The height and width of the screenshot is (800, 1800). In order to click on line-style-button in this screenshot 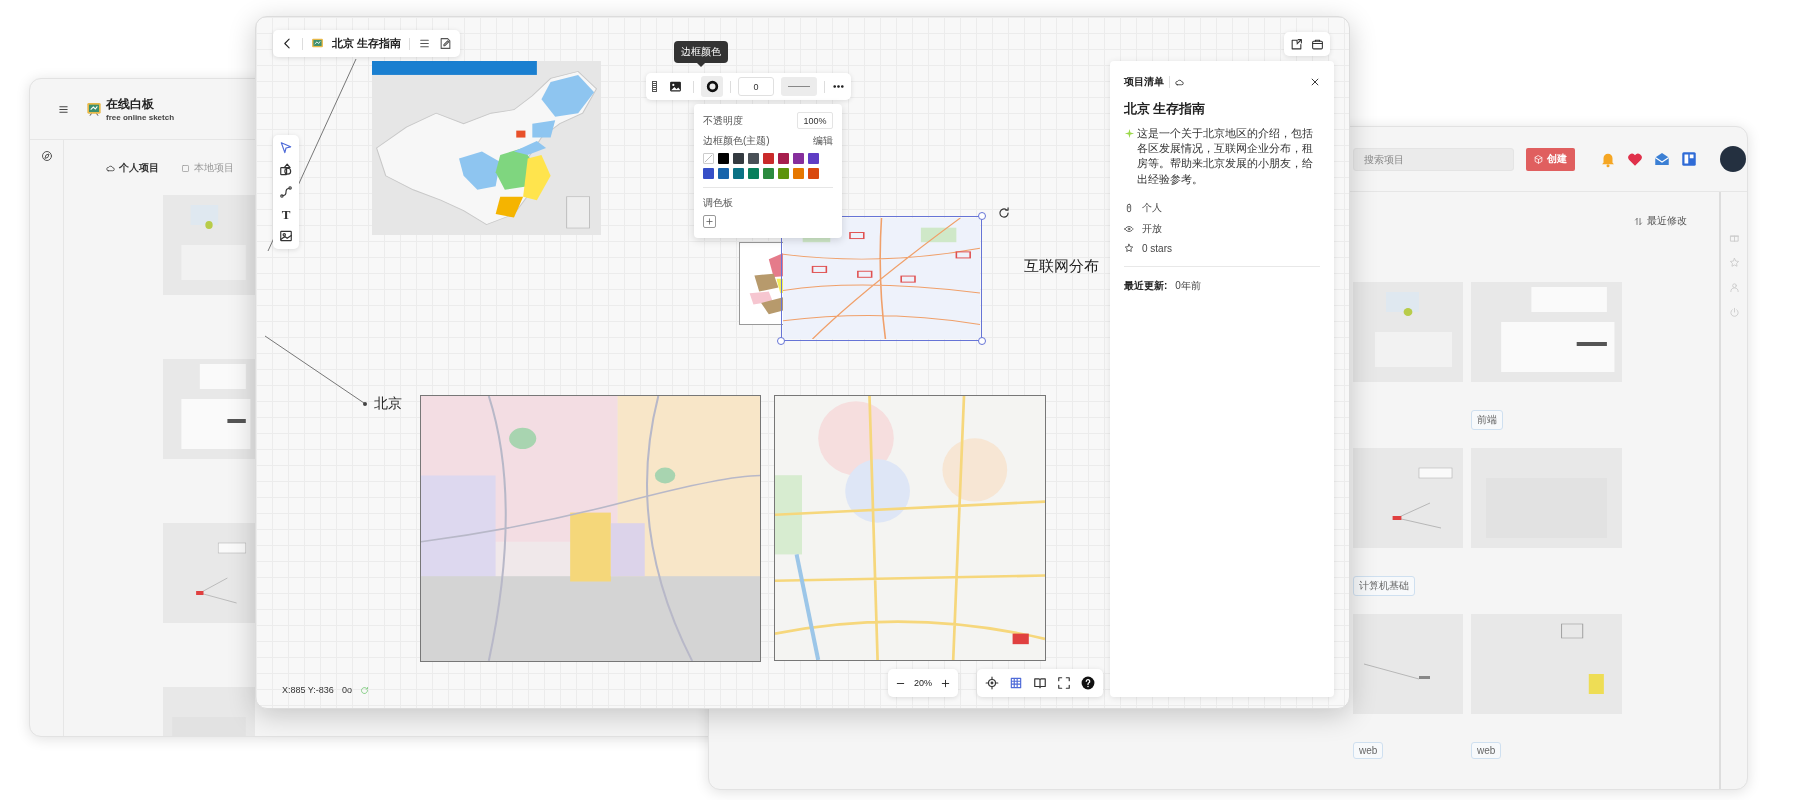, I will do `click(799, 86)`.